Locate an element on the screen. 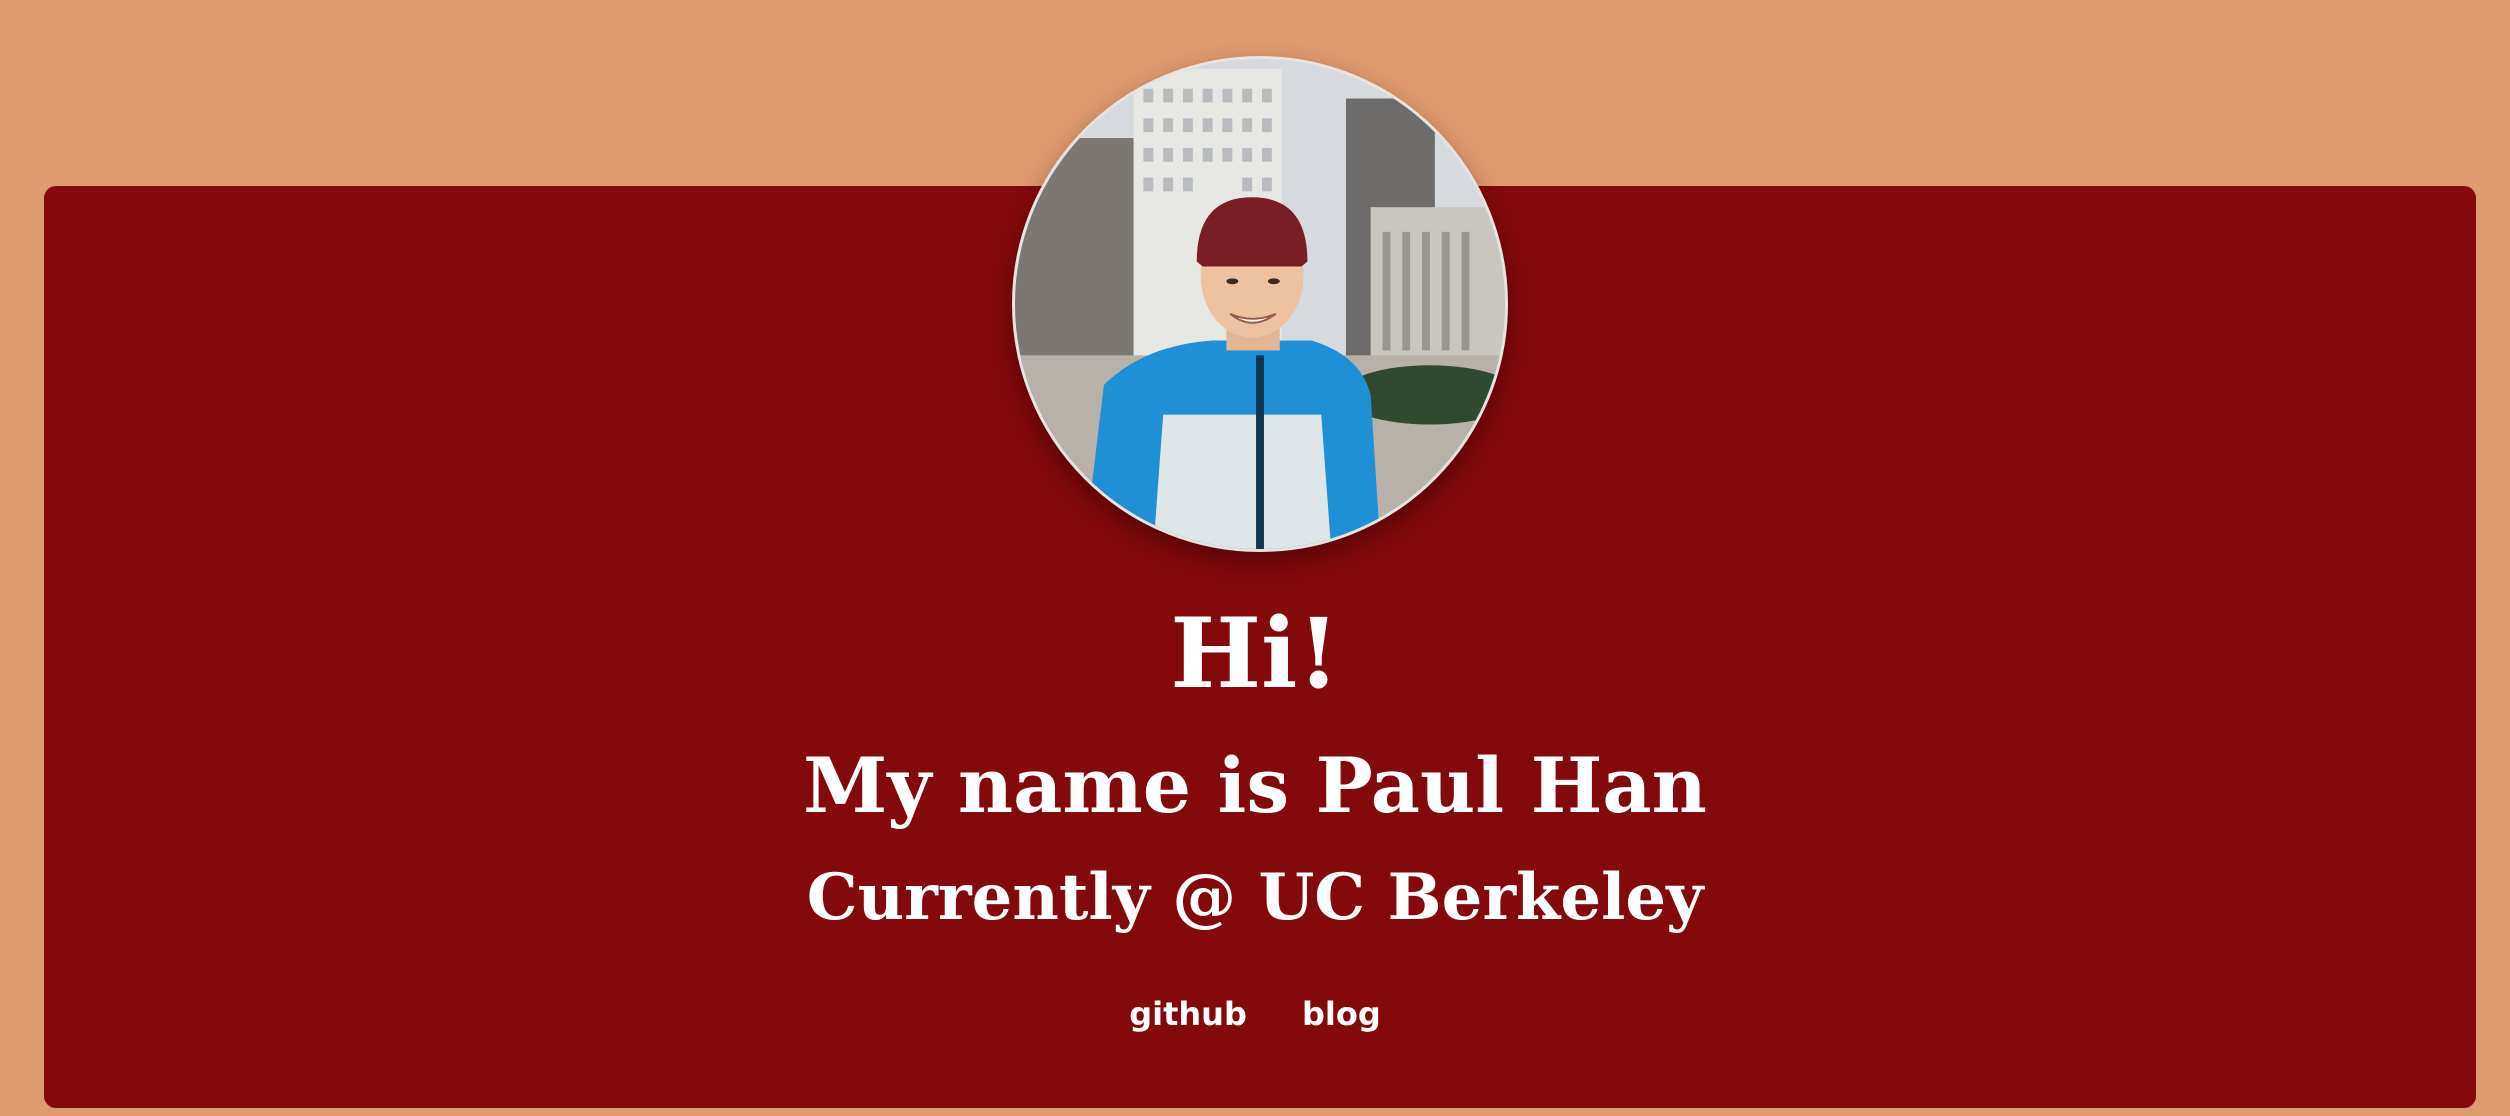  profile-avatar is located at coordinates (1260, 304).